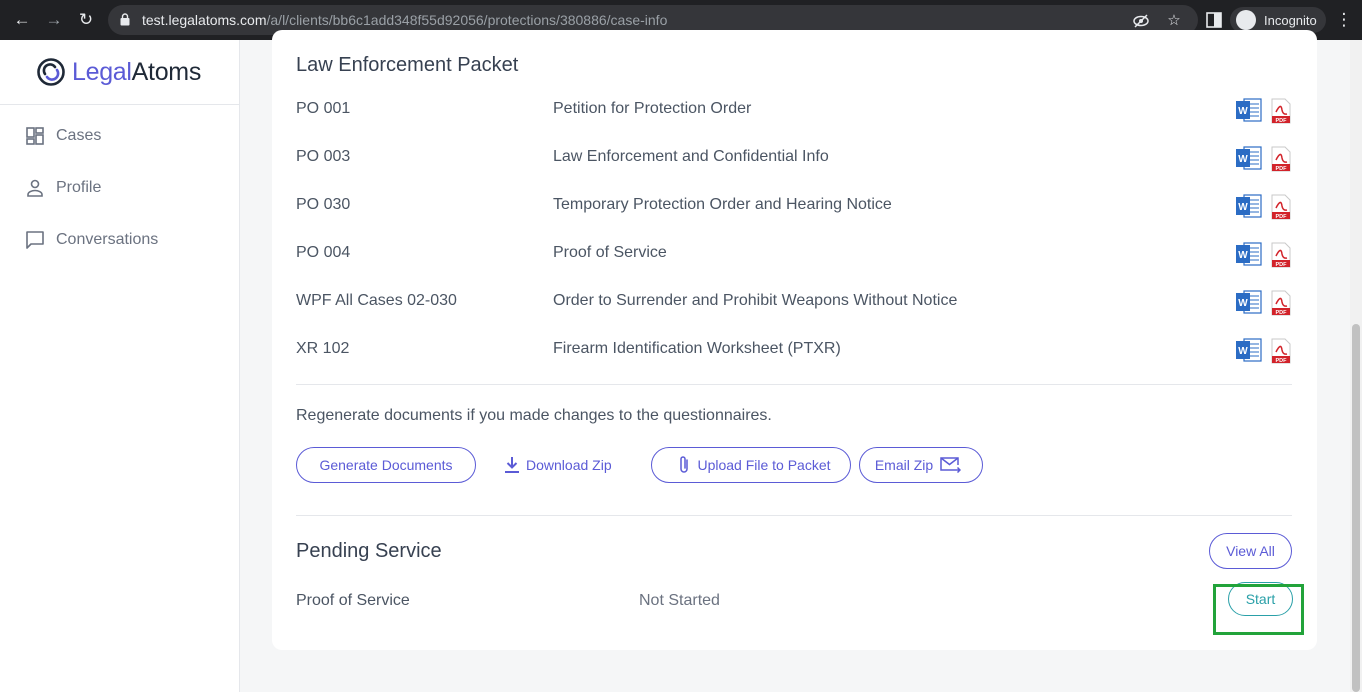 The width and height of the screenshot is (1362, 692). I want to click on logo-legal-text: Legal, so click(102, 71).